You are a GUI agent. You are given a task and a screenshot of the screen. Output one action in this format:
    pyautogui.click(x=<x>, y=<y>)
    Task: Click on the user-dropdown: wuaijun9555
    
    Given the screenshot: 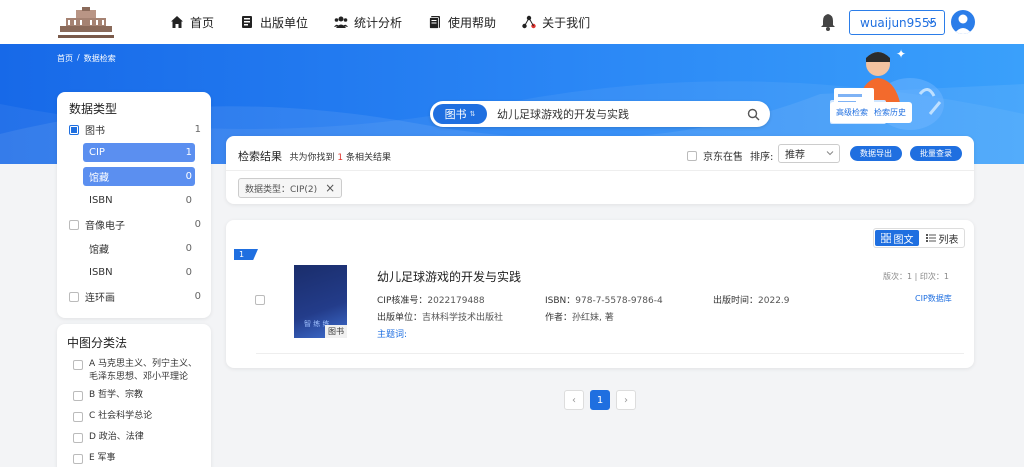 What is the action you would take?
    pyautogui.click(x=897, y=22)
    